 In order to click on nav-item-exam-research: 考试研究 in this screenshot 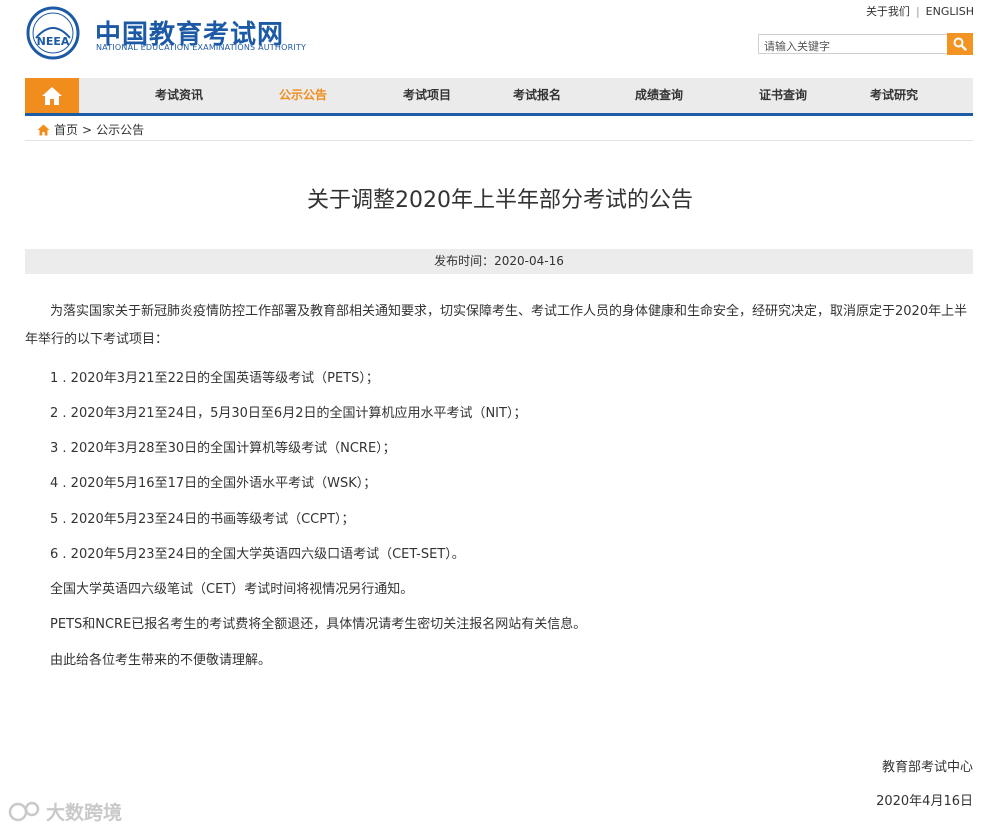, I will do `click(894, 95)`.